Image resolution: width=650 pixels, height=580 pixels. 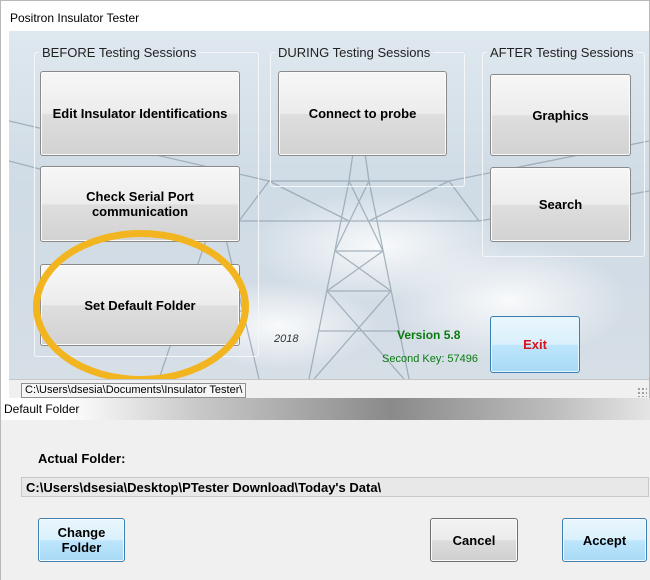 What do you see at coordinates (474, 540) in the screenshot?
I see `cancel-button: Cancel` at bounding box center [474, 540].